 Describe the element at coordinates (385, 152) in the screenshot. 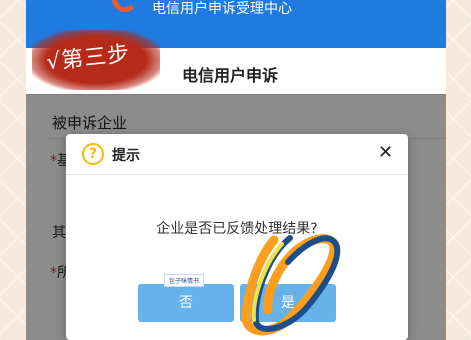

I see `close-icon: ✕` at that location.